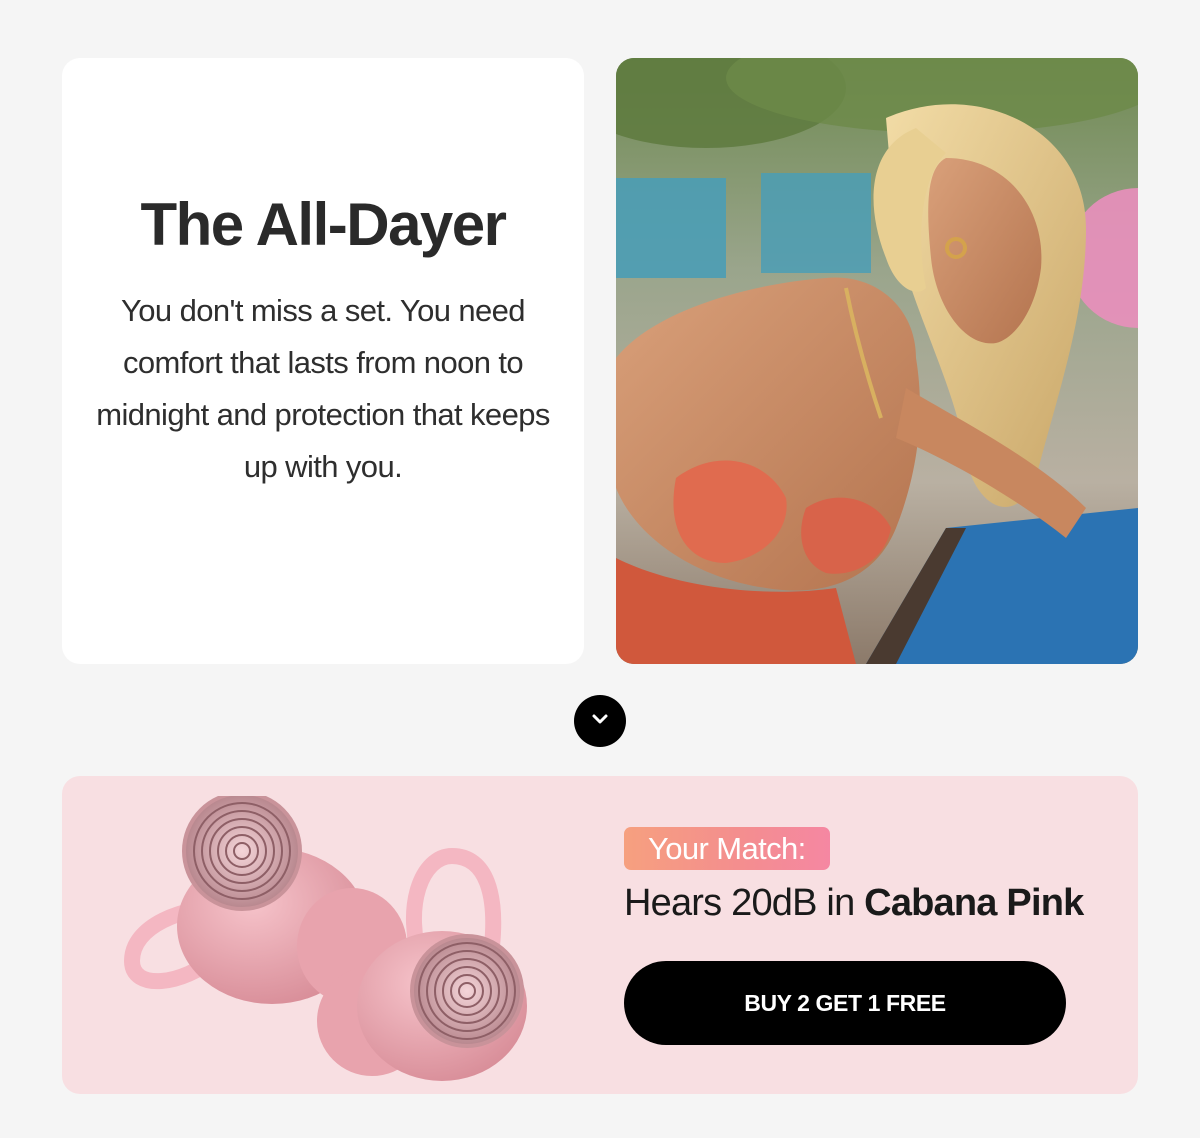  Describe the element at coordinates (845, 1003) in the screenshot. I see `buy-button: BUY 2 GET 1 FREE` at that location.